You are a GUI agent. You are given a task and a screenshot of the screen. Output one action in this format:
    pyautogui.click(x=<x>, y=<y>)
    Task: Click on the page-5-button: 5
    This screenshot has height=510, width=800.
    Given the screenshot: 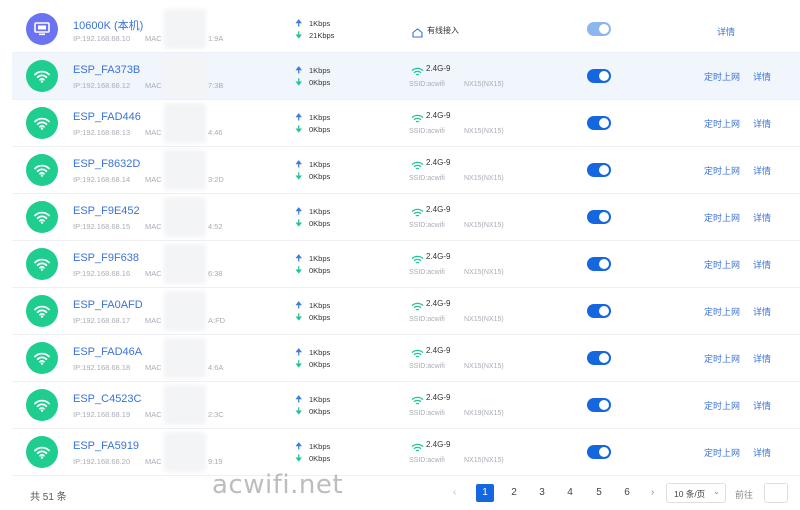 What is the action you would take?
    pyautogui.click(x=599, y=493)
    